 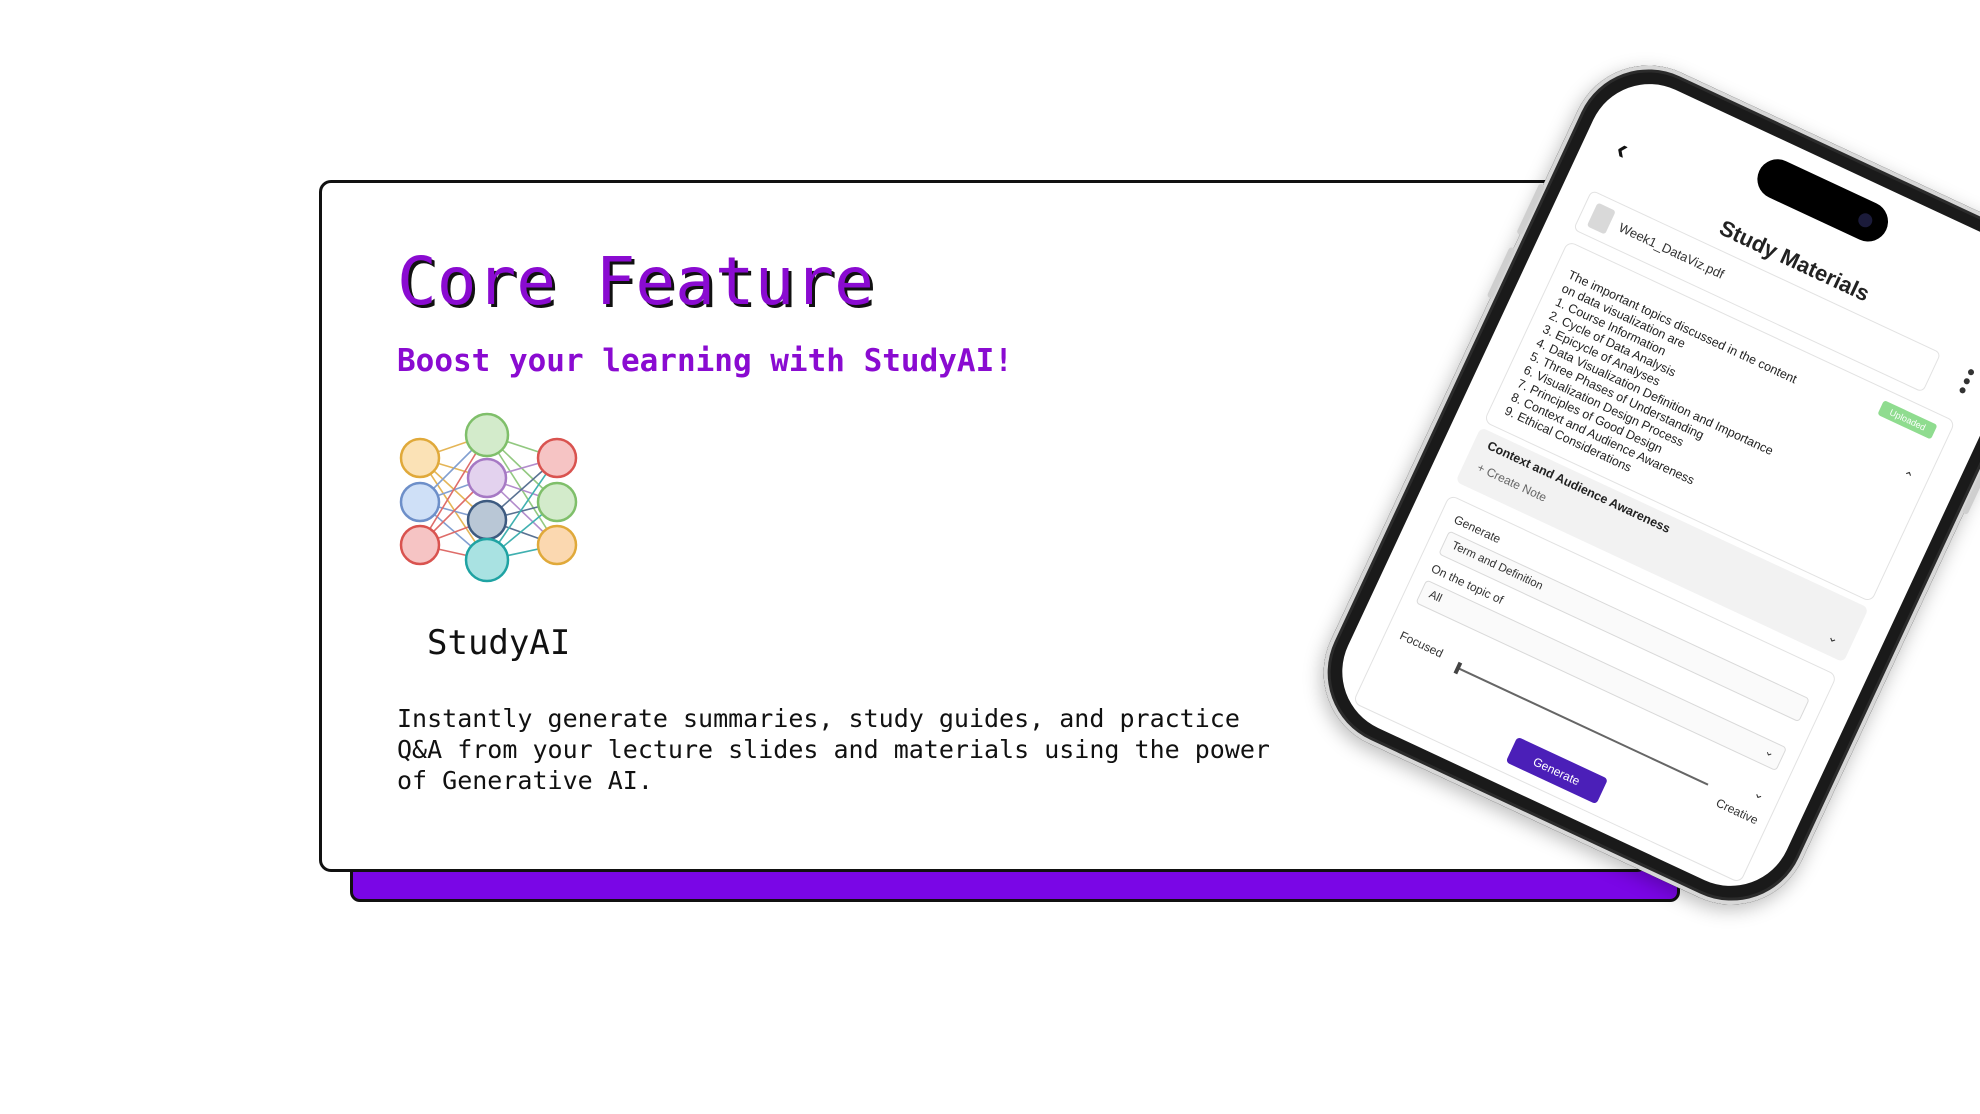 I want to click on neural-network-logo-icon, so click(x=488, y=497).